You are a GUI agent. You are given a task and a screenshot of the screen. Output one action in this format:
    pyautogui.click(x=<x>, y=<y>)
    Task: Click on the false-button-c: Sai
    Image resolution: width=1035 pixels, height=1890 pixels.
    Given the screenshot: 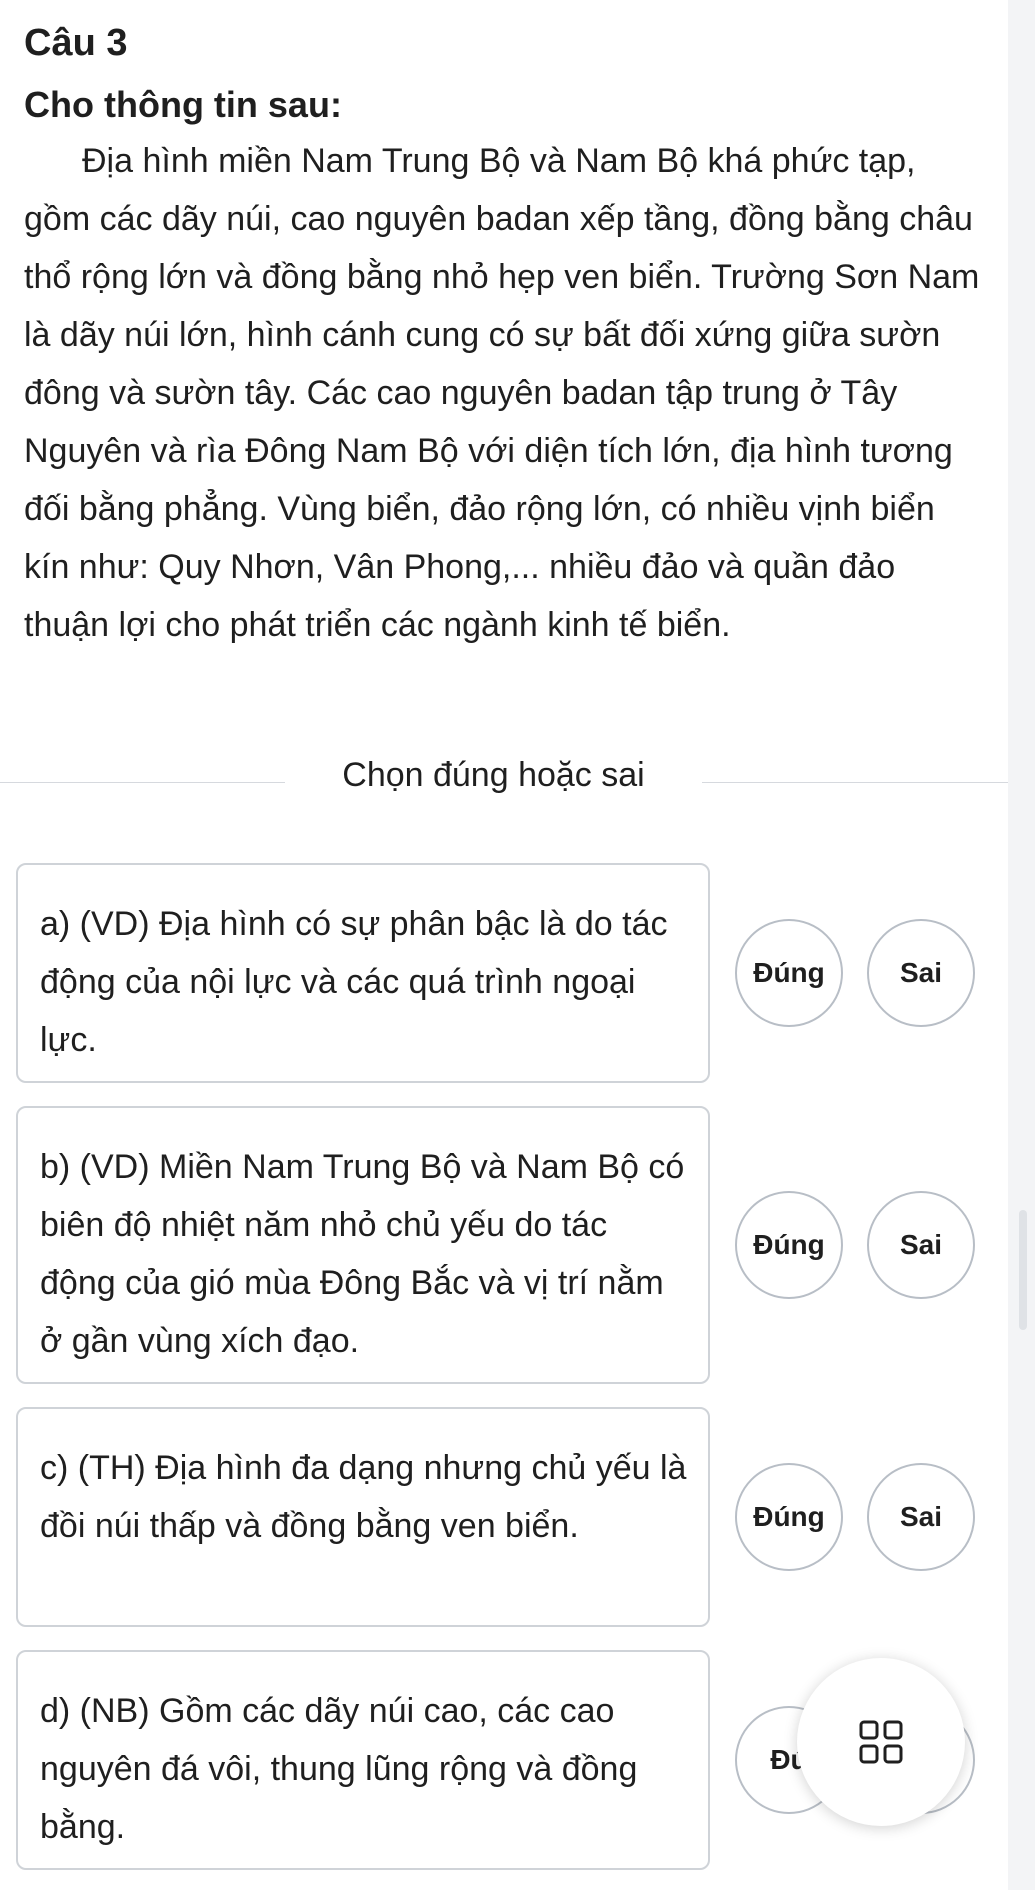 What is the action you would take?
    pyautogui.click(x=921, y=1517)
    